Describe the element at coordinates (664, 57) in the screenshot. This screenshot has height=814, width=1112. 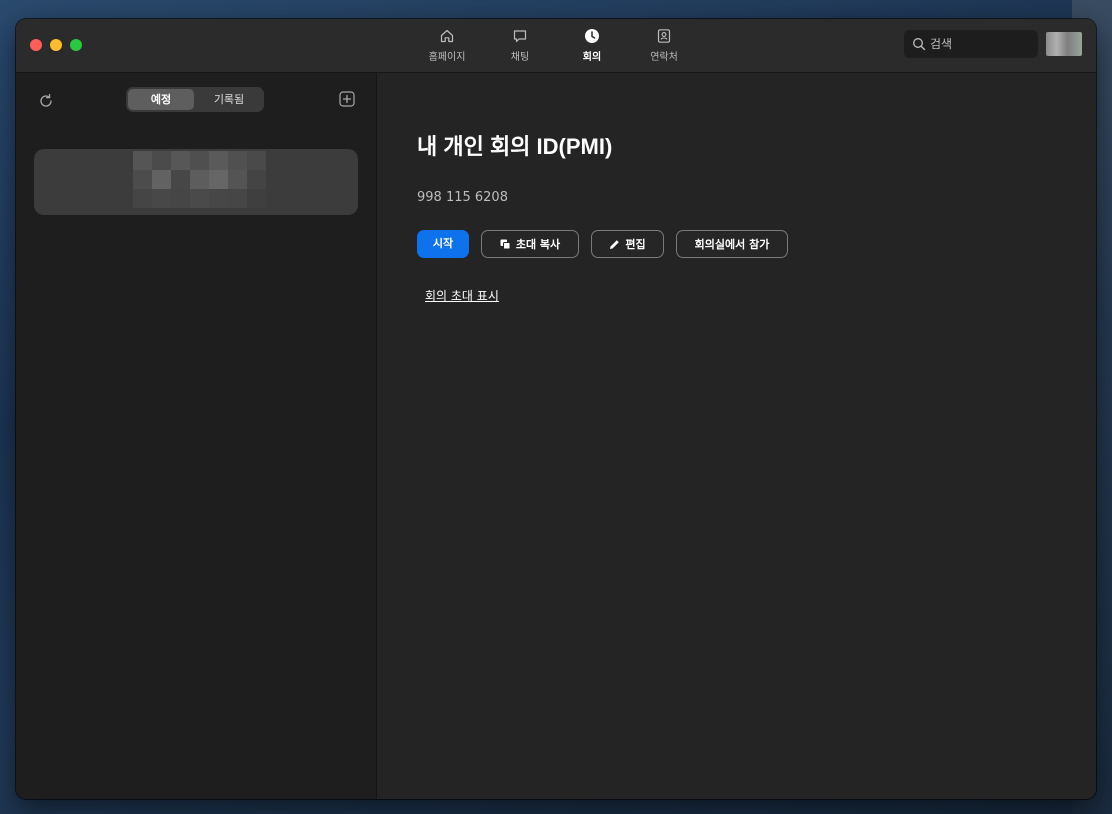
I see `tab-contacts-label: 연락처` at that location.